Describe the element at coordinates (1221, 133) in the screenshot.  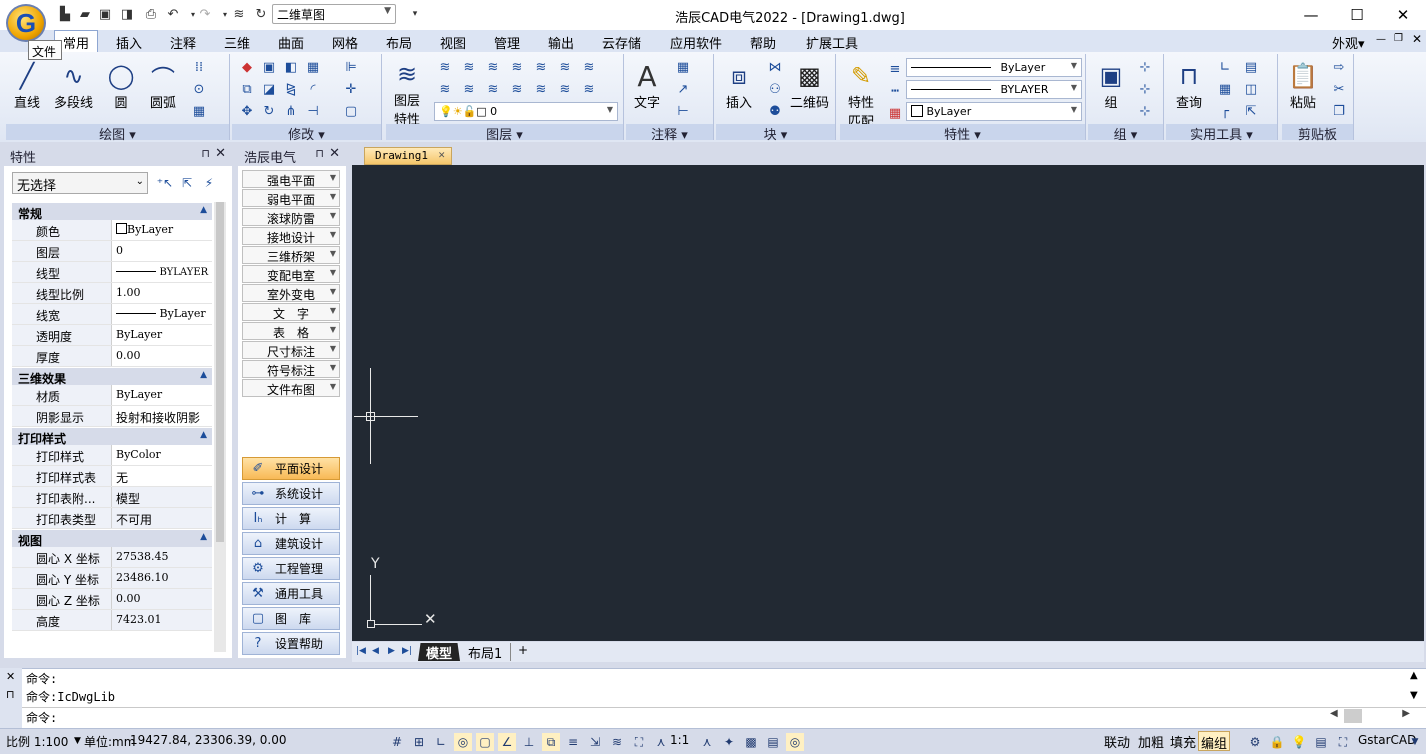
I see `utilities-group-label: 实用工具 ▾` at that location.